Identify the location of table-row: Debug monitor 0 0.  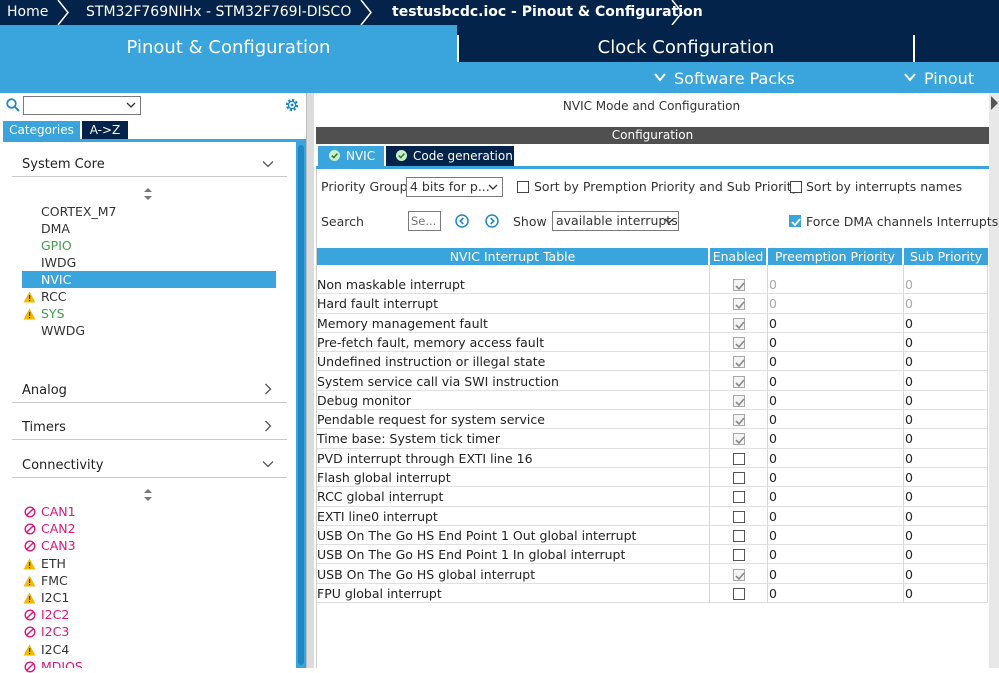
(652, 401).